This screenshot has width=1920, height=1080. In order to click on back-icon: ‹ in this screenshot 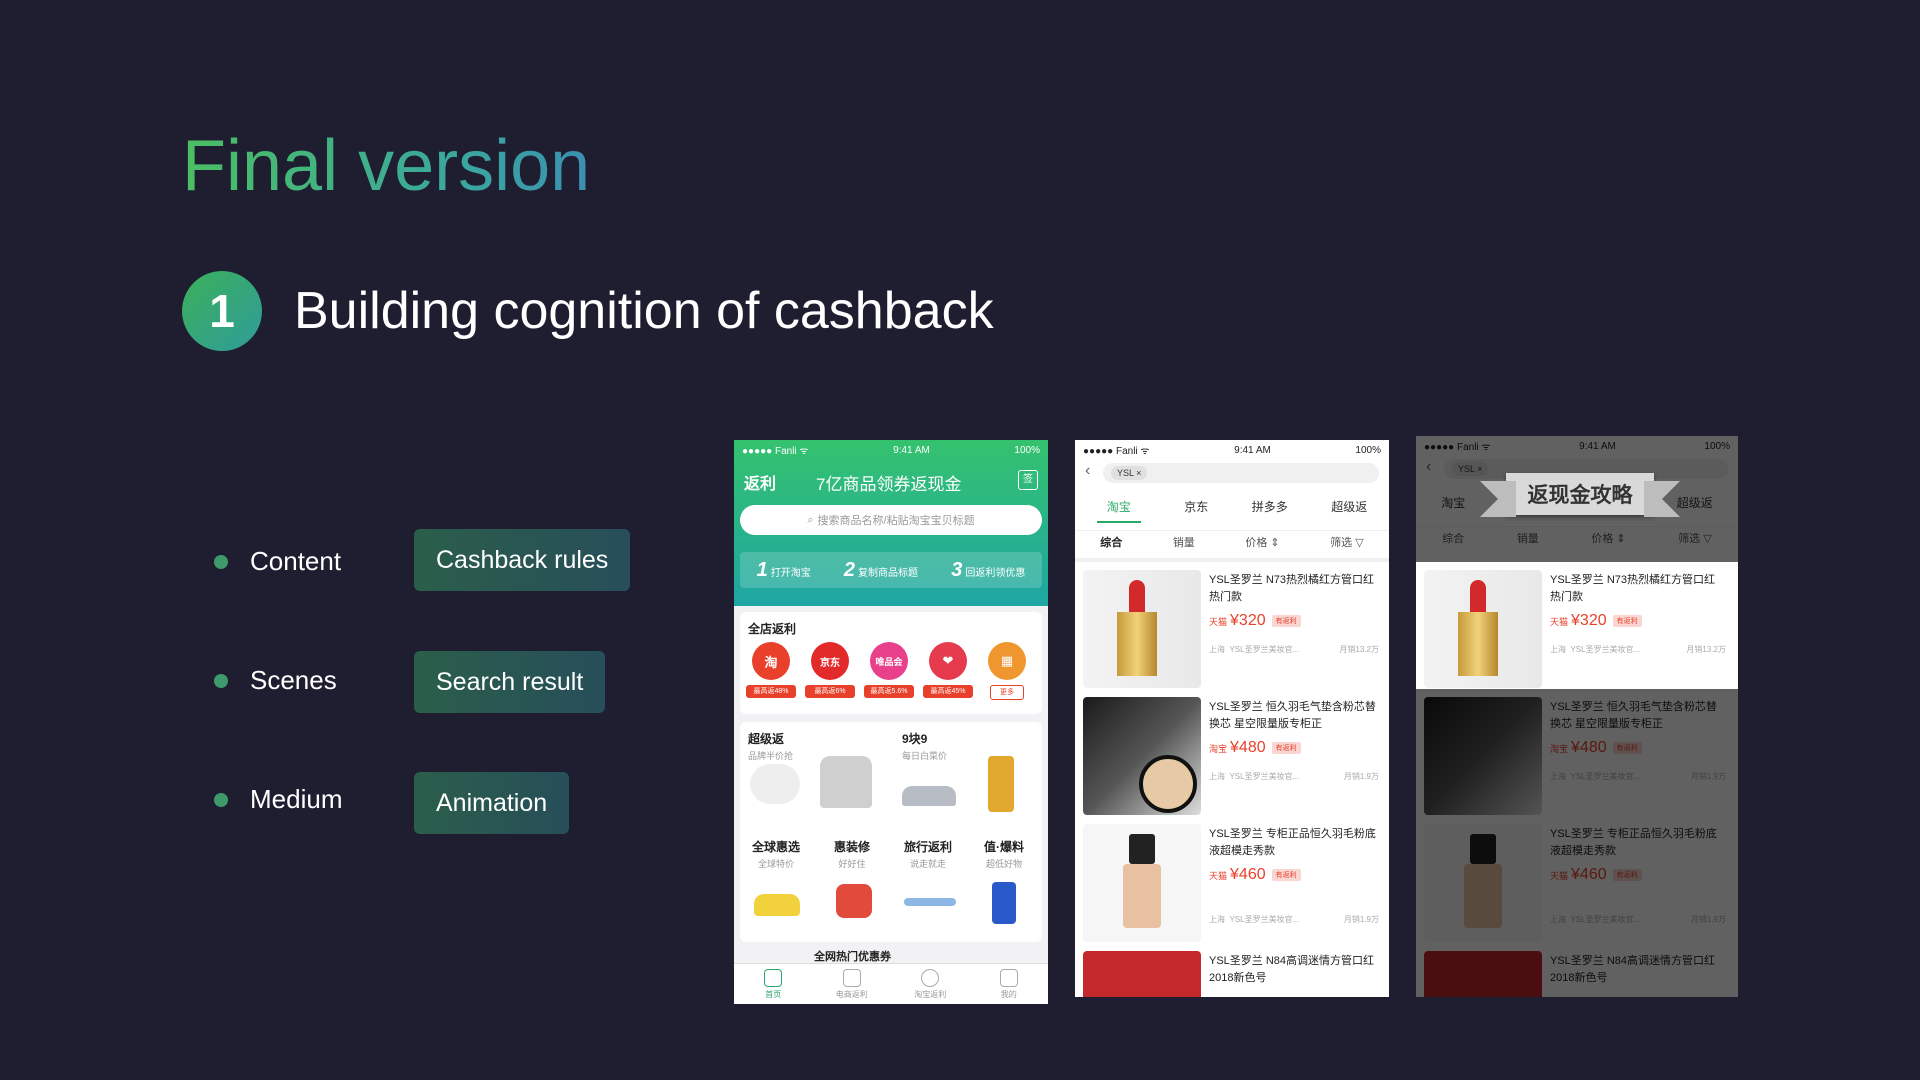, I will do `click(1087, 471)`.